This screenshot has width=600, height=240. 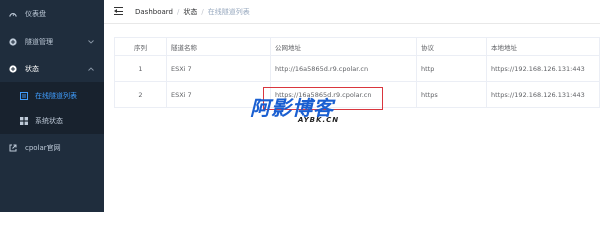 What do you see at coordinates (39, 42) in the screenshot?
I see `sidebar-item-label: 隧道管理` at bounding box center [39, 42].